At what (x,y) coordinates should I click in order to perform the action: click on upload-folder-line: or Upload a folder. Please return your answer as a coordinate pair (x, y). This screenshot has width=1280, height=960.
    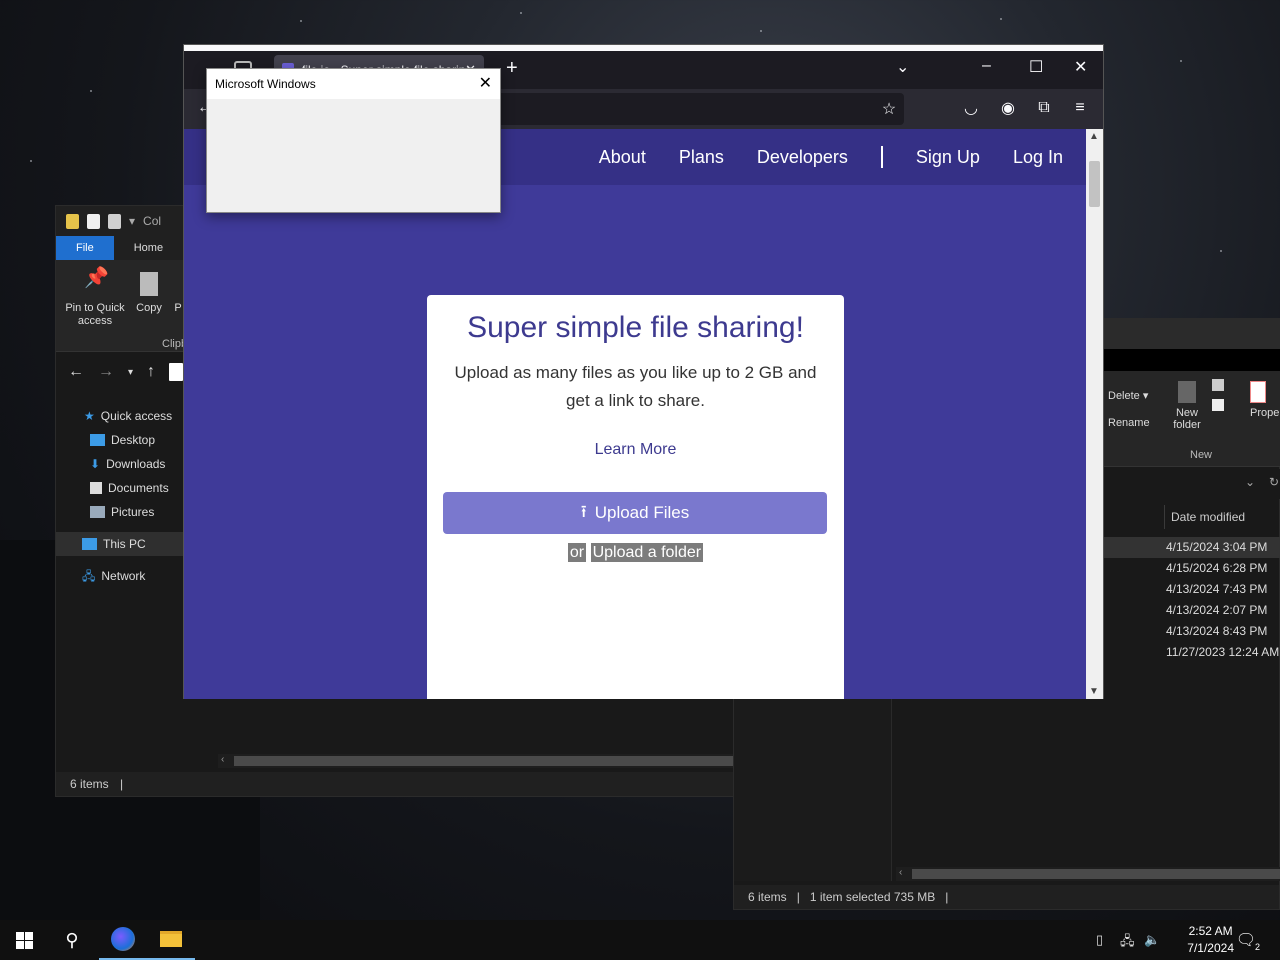
    Looking at the image, I should click on (635, 552).